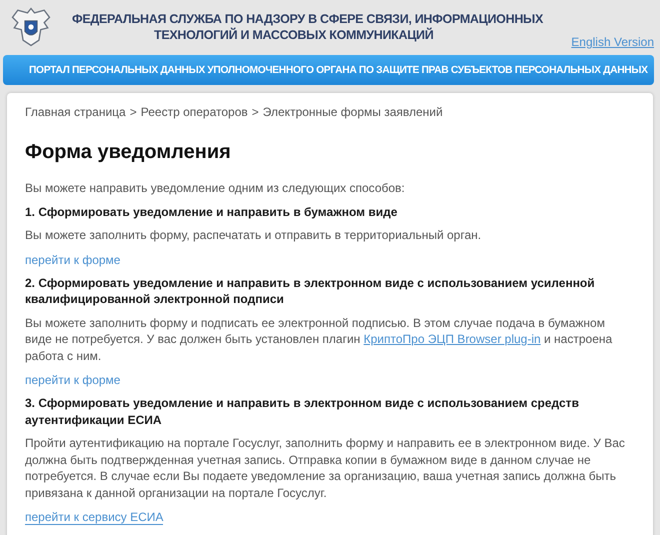 The image size is (660, 535). Describe the element at coordinates (319, 339) in the screenshot. I see `section-text: Вы можете заполнить форму и подписать ее электронной подписью. В этом случае подача в бумажном виде не потребуется. У вас должен быть установлен плагин КриптоПро ЭЦП Browser plug-in и настроена работа с ним.` at that location.